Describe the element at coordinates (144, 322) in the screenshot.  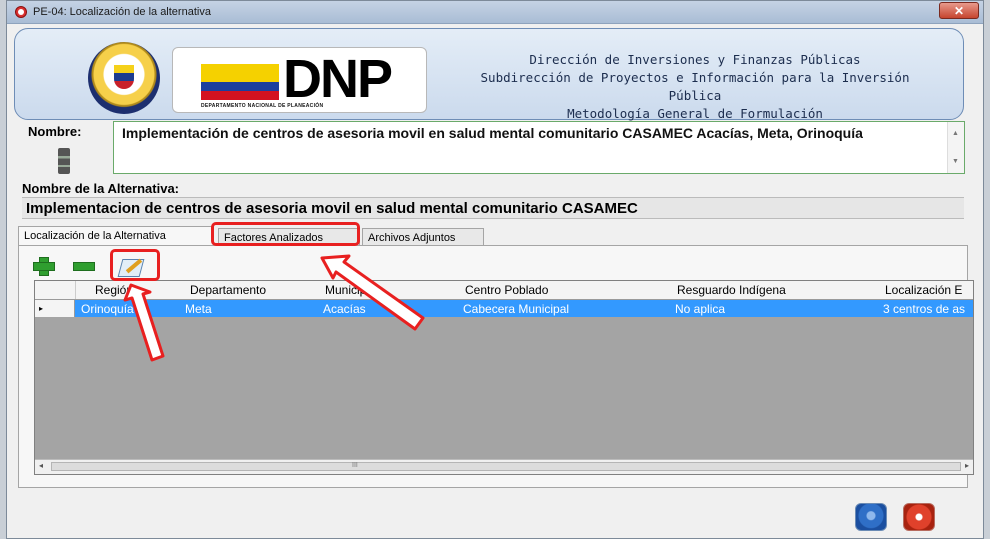
I see `arrow-to-edit-button` at that location.